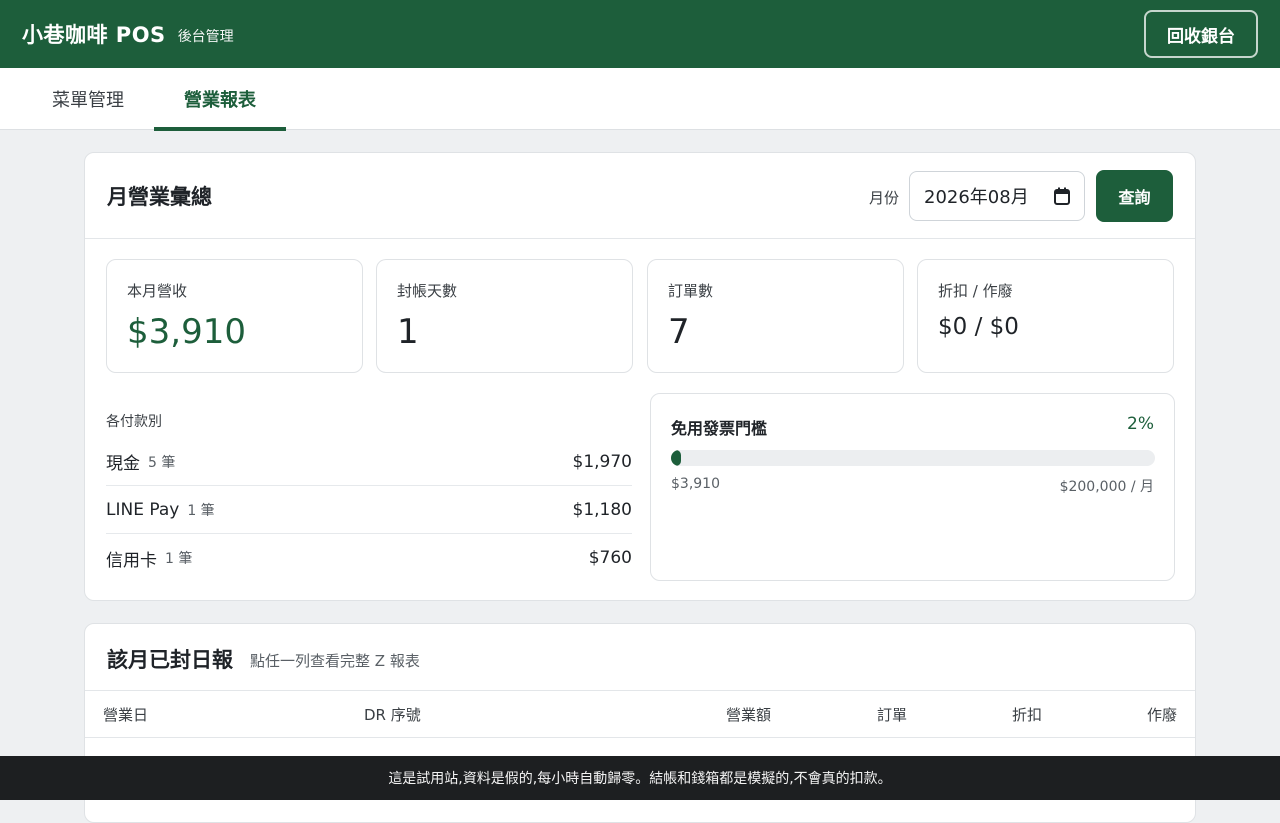 The width and height of the screenshot is (1280, 823). I want to click on query-button: 查詢, so click(1134, 196).